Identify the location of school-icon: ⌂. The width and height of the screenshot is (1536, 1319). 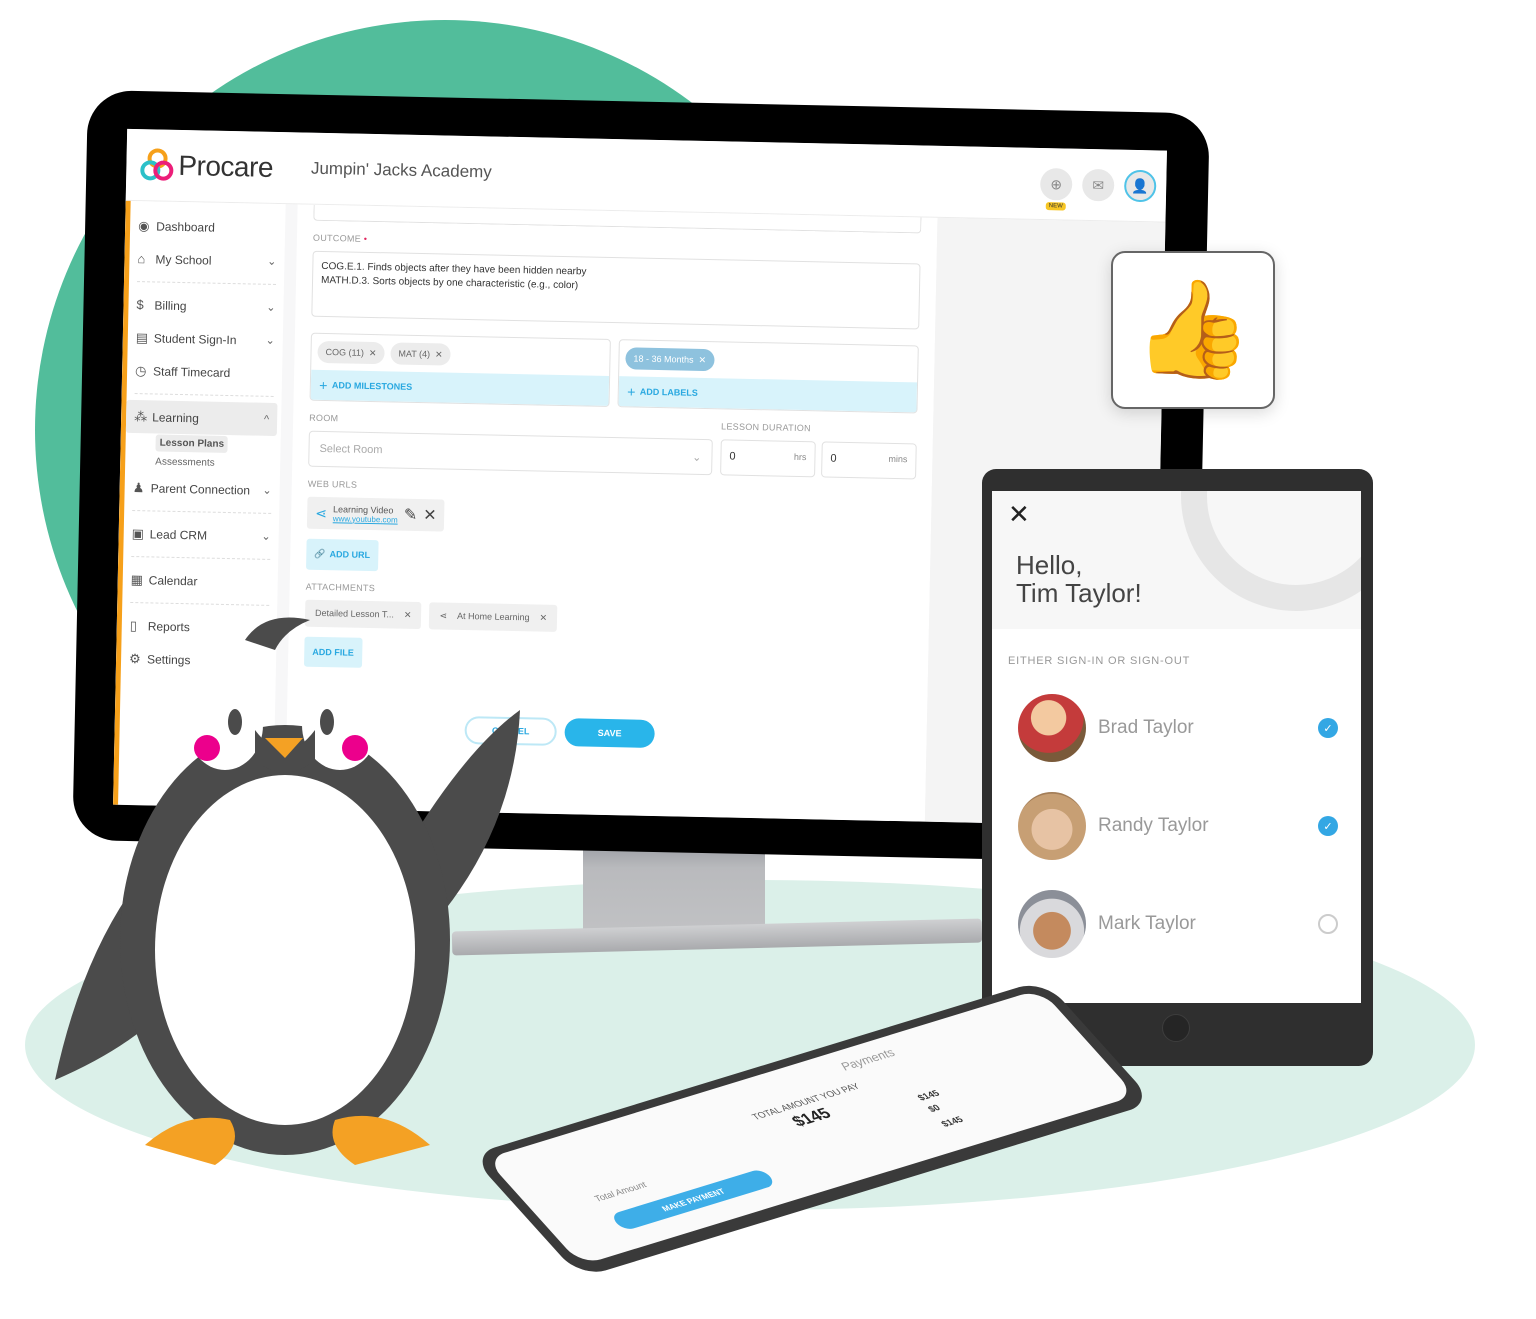
(141, 259).